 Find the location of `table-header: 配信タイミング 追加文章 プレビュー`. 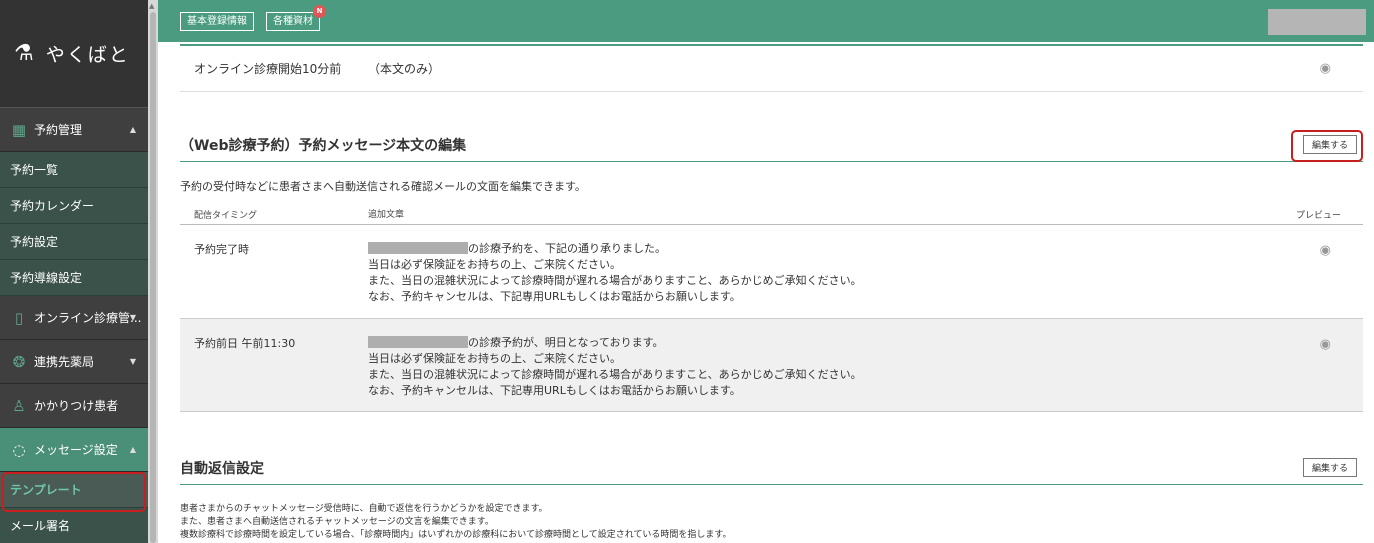

table-header: 配信タイミング 追加文章 プレビュー is located at coordinates (771, 215).